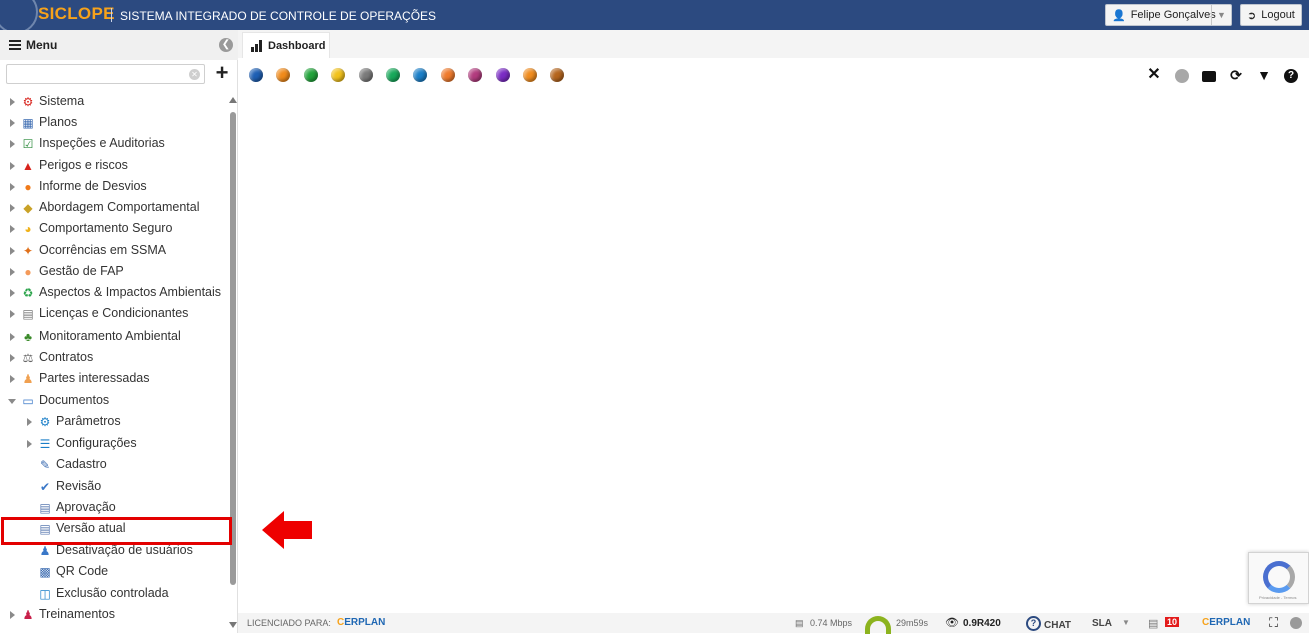 Image resolution: width=1309 pixels, height=634 pixels. I want to click on sidebar-item-label: Configurações, so click(96, 443).